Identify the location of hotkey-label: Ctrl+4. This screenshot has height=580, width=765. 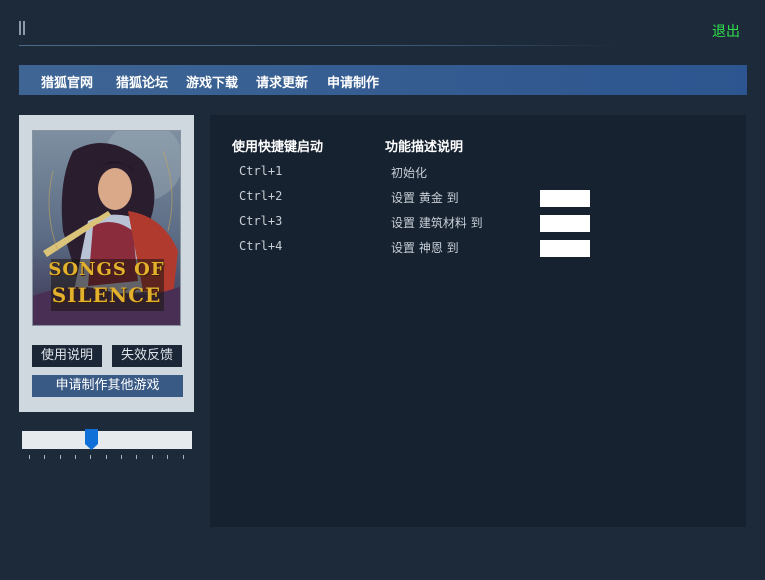
(261, 246).